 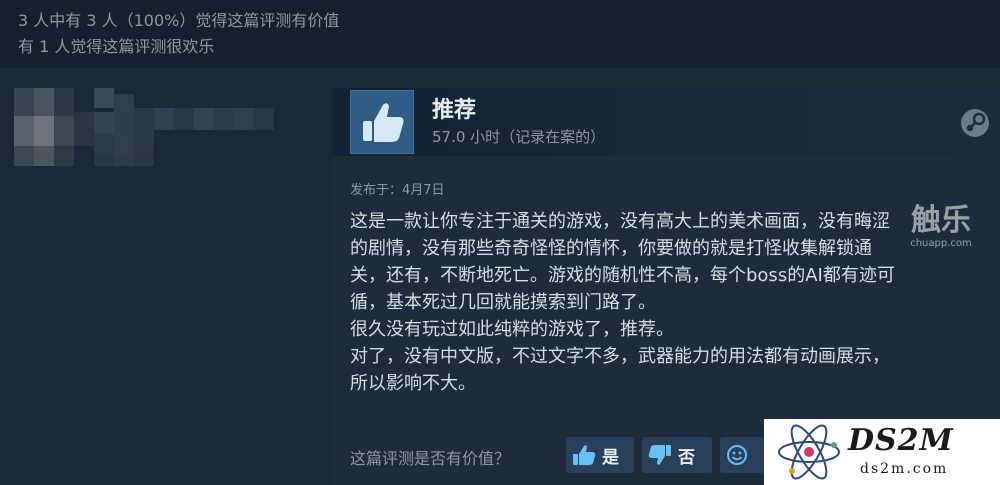 I want to click on vote-funny-button, so click(x=742, y=455).